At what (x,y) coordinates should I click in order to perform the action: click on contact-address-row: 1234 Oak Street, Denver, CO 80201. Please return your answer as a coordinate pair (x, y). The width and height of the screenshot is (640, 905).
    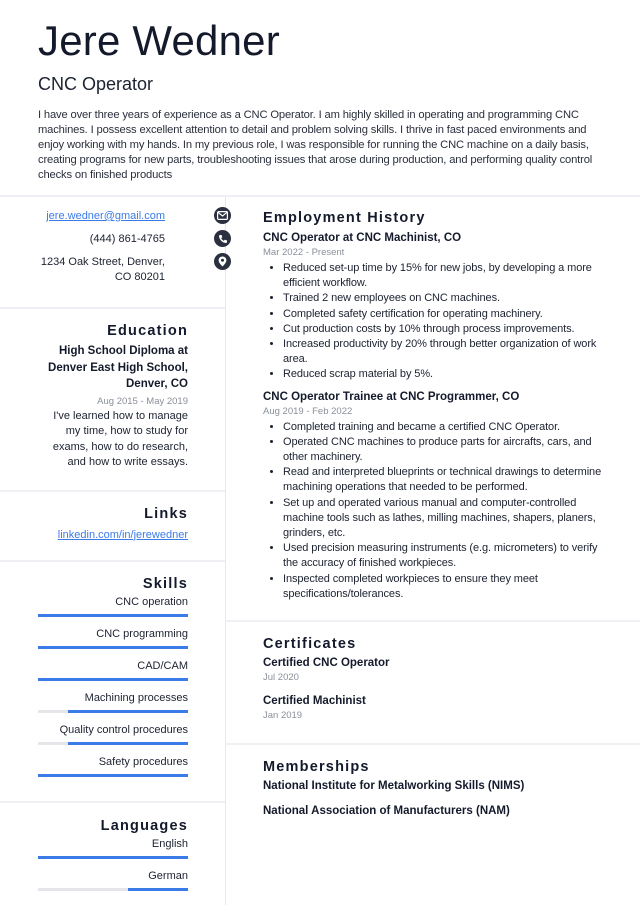
    Looking at the image, I should click on (134, 270).